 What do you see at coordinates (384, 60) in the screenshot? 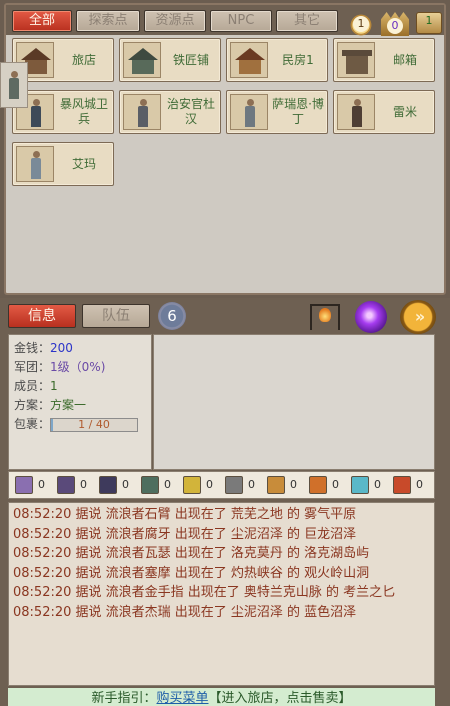
I see `location-card-mailbox: 邮箱` at bounding box center [384, 60].